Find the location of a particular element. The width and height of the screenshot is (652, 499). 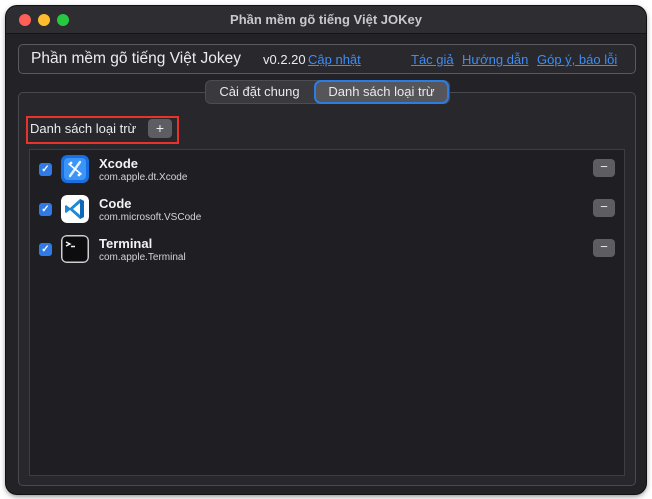

window-title: Phần mềm gõ tiếng Việt JOKey is located at coordinates (326, 19).